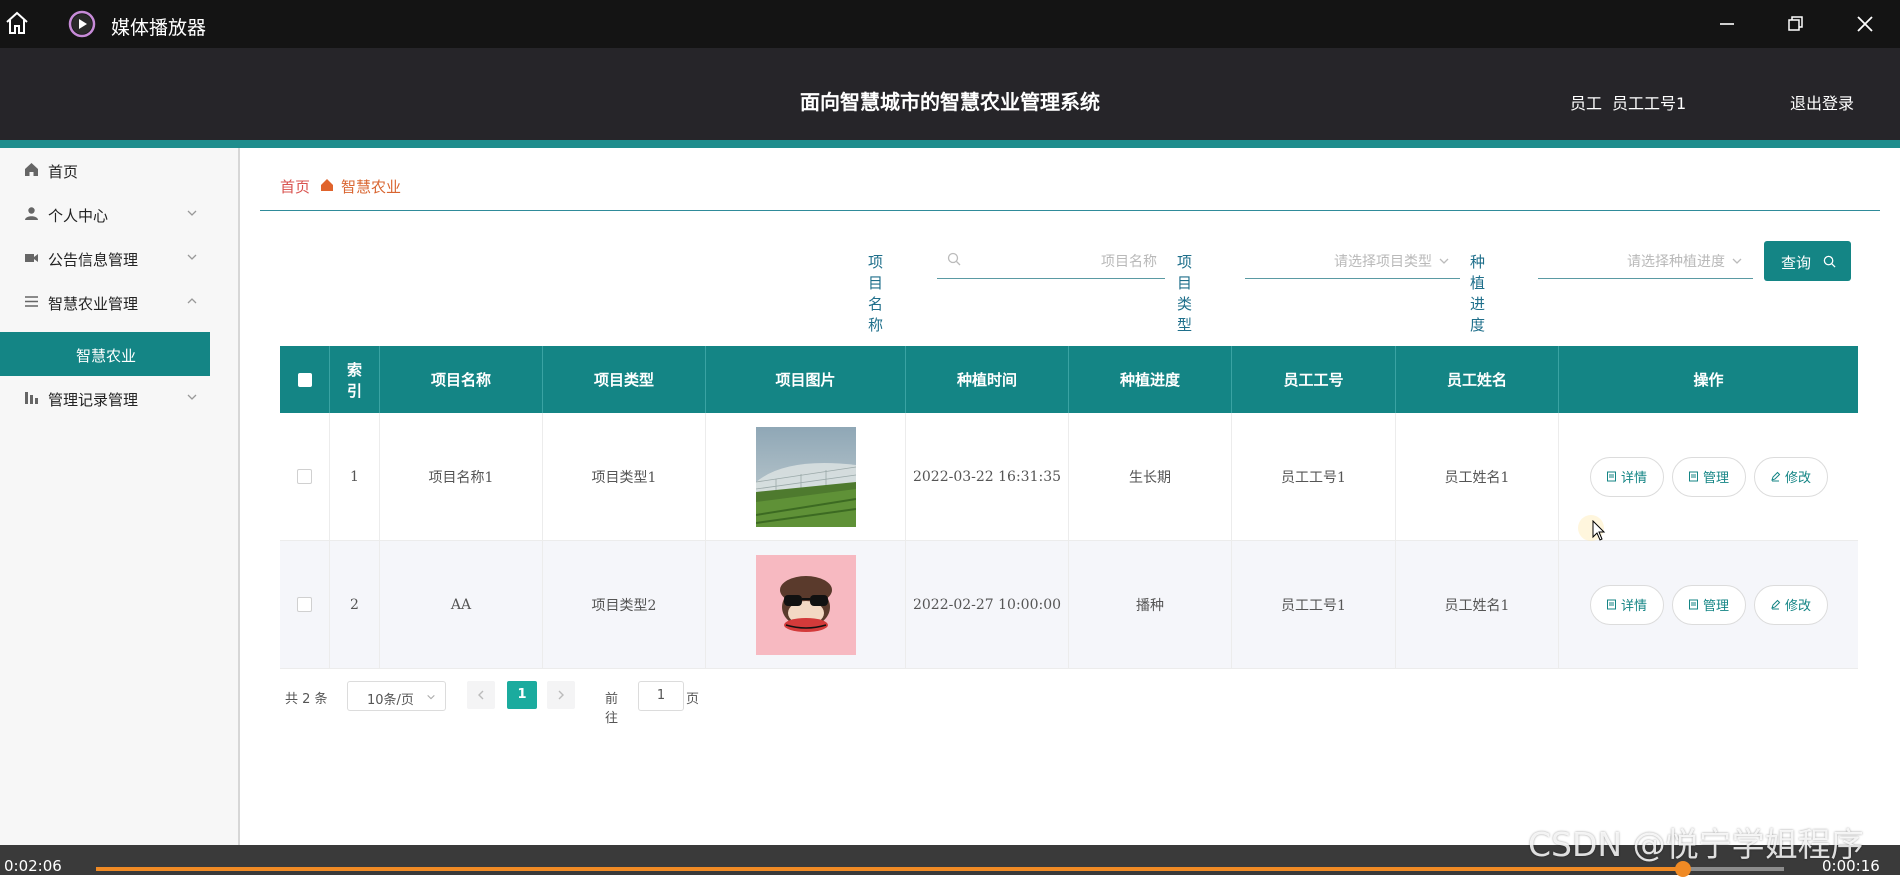 The width and height of the screenshot is (1900, 877). Describe the element at coordinates (355, 476) in the screenshot. I see `cell-index: 1` at that location.